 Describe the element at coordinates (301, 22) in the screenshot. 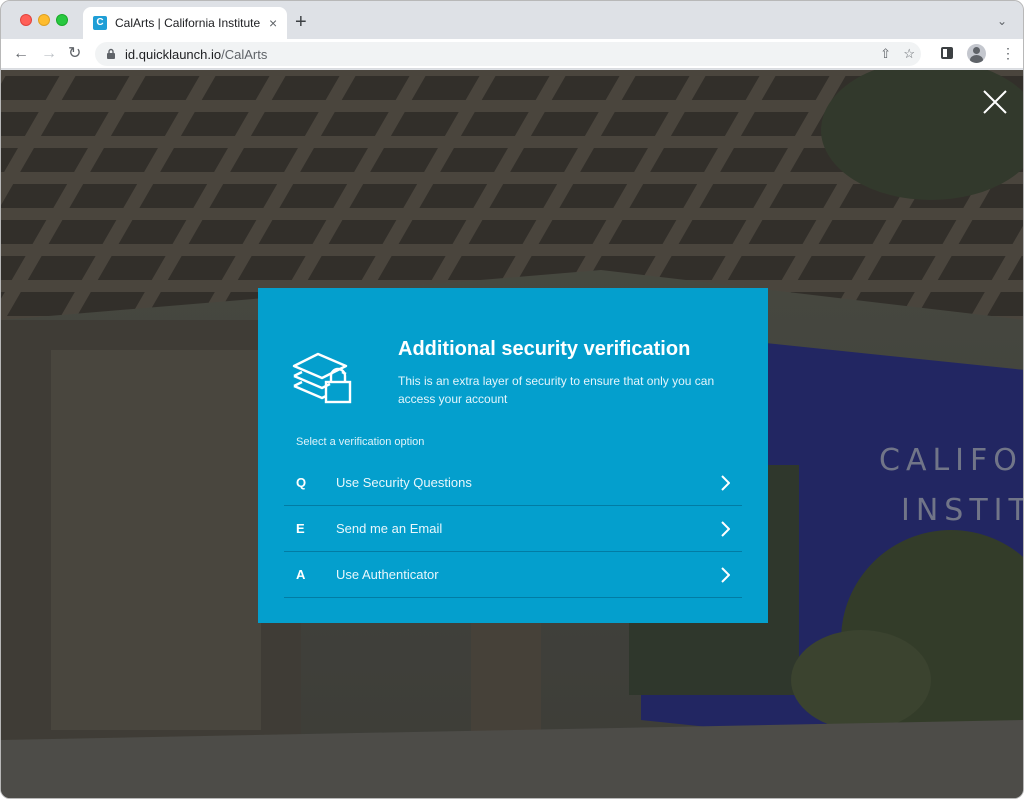

I see `new-tab-button: +` at that location.